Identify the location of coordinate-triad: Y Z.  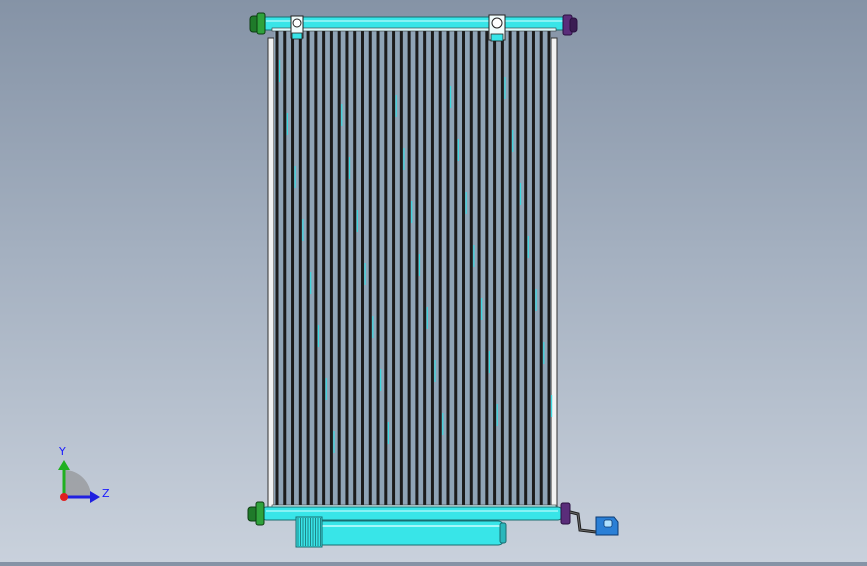
(84, 474).